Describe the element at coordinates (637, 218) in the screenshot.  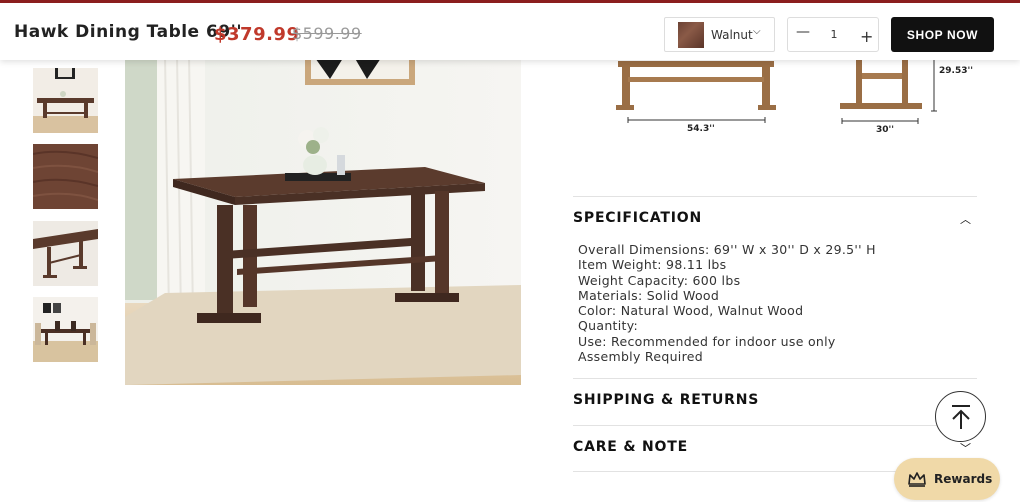
I see `specification-title: SPECIFICATION` at that location.